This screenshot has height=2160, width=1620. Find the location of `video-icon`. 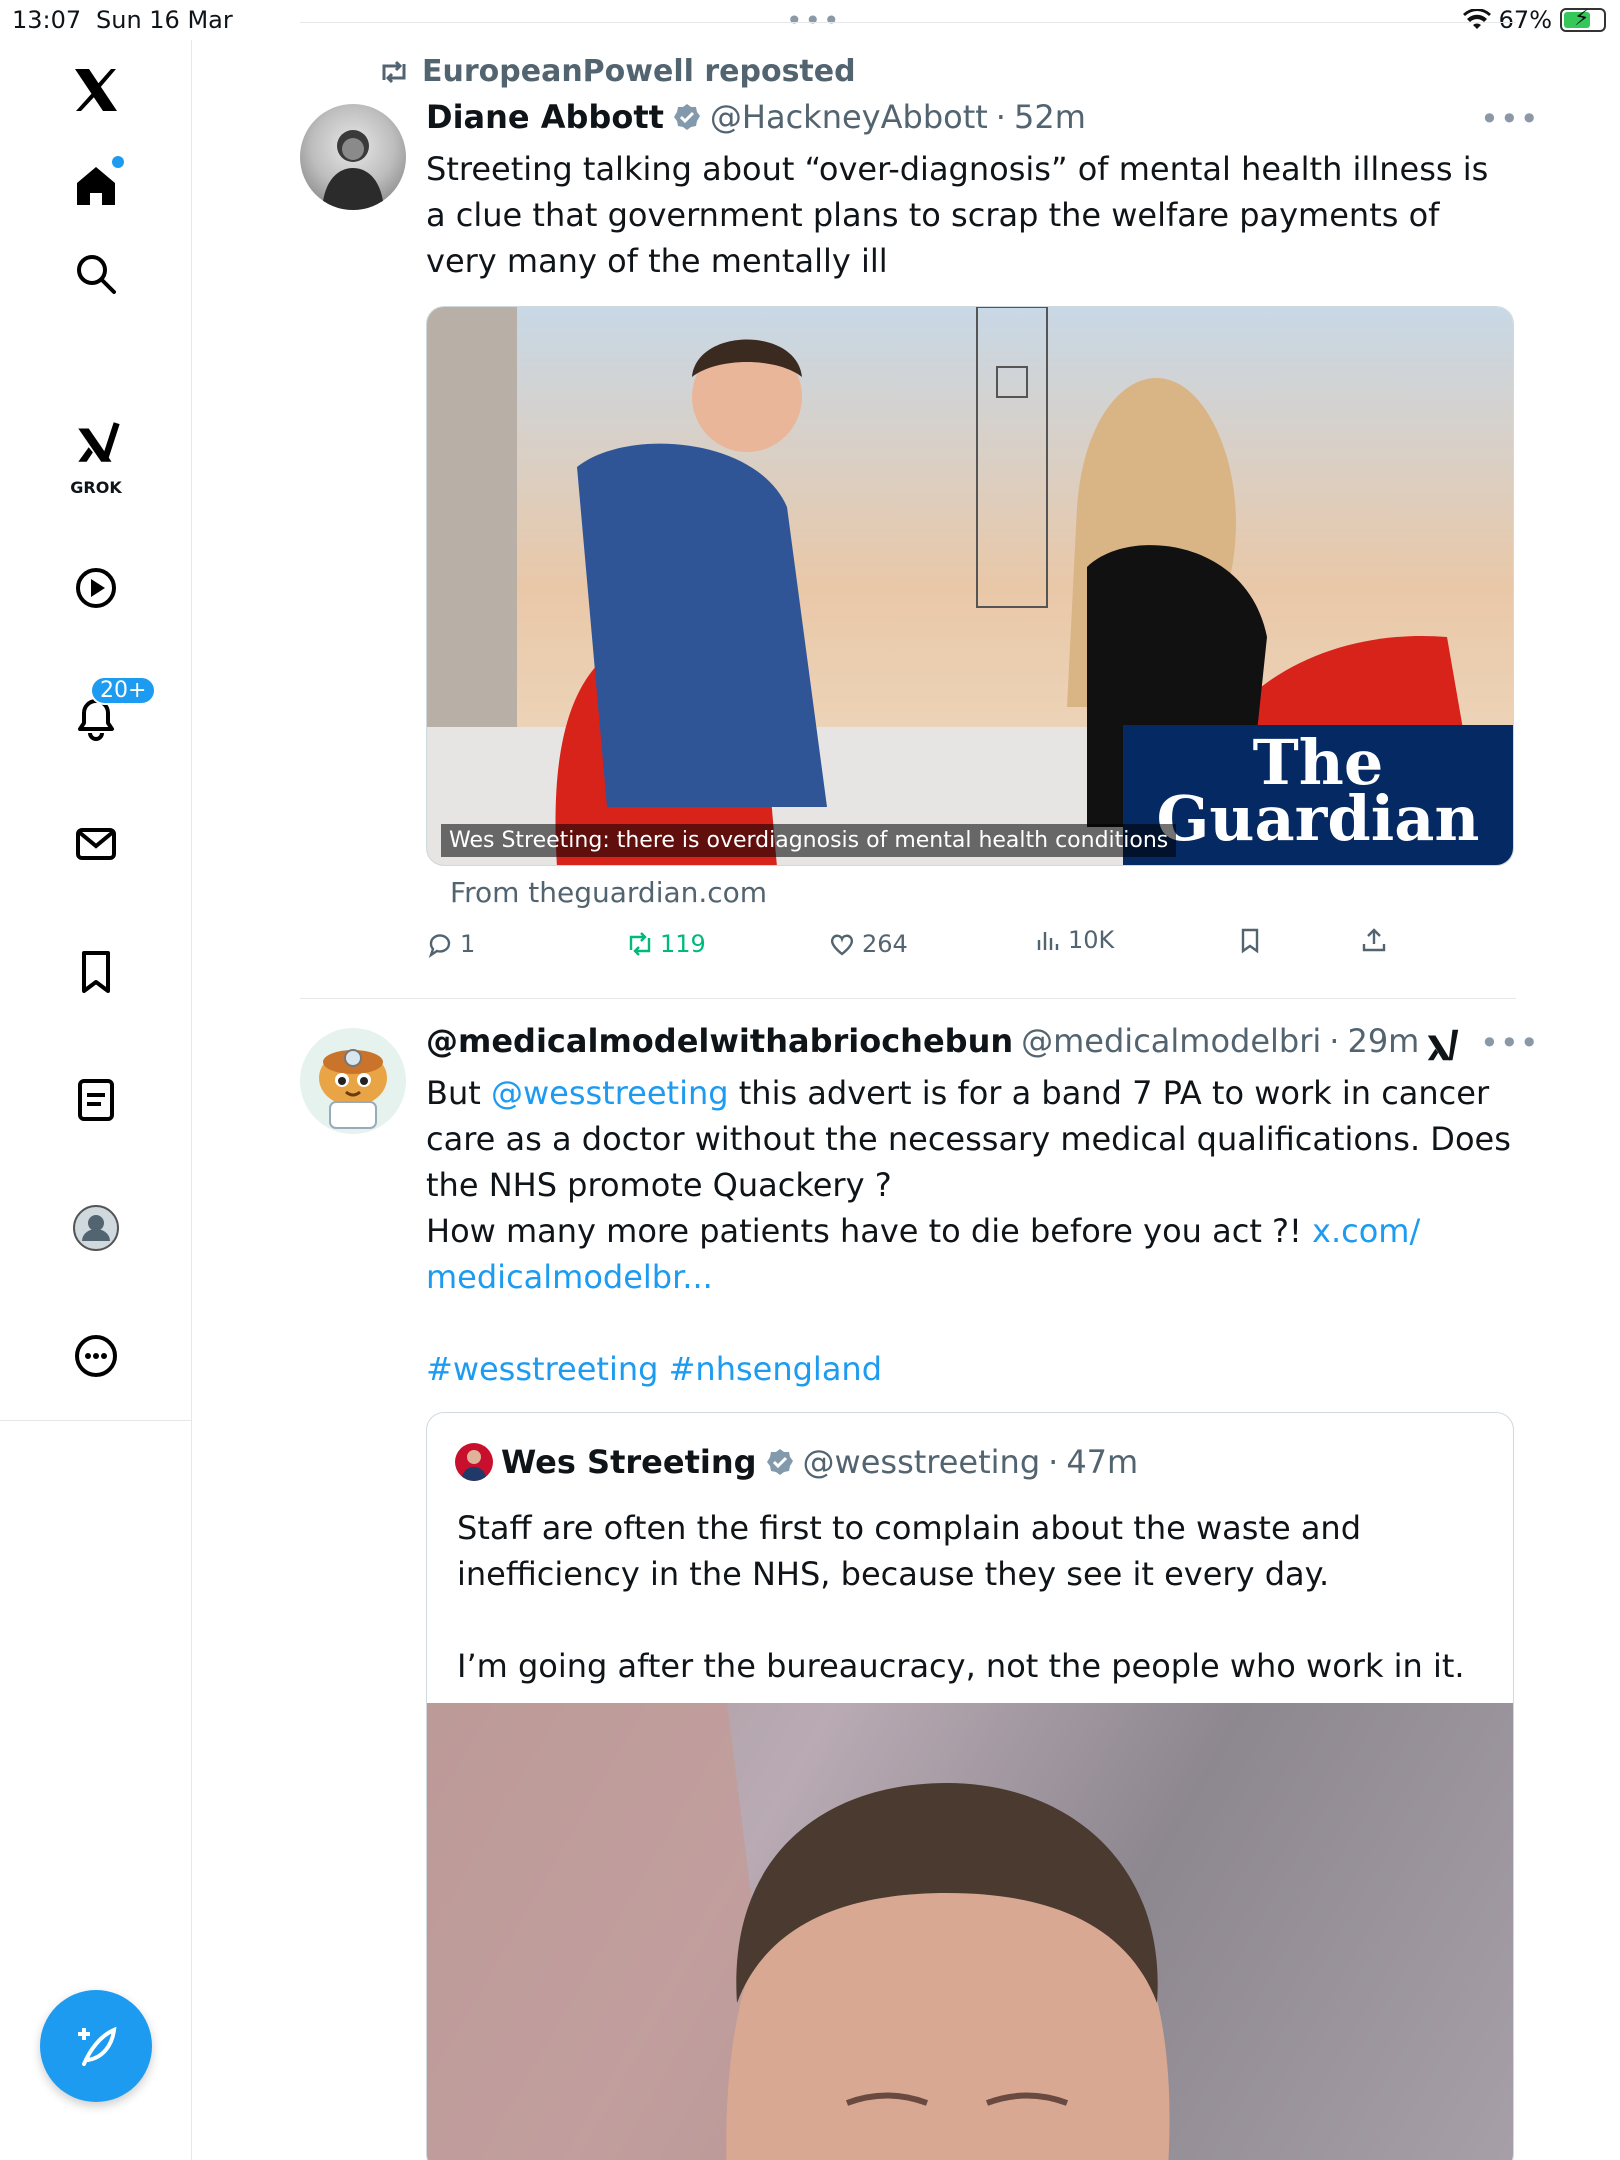

video-icon is located at coordinates (96, 588).